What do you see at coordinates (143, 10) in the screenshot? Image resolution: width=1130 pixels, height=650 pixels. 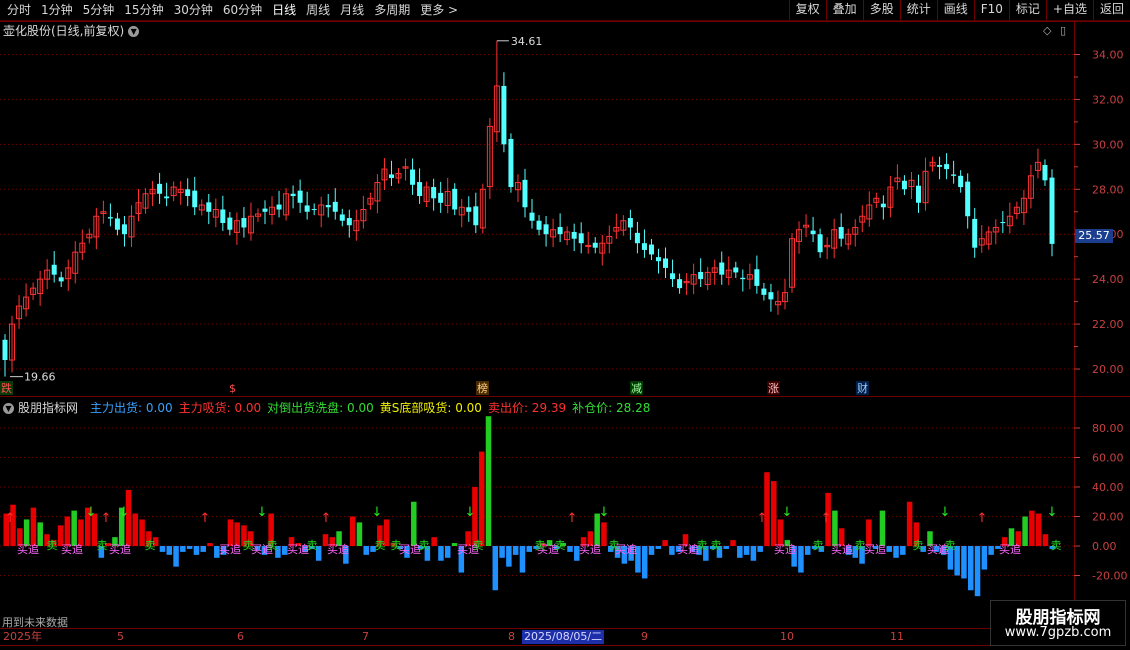 I see `period-tab-3: 15分钟` at bounding box center [143, 10].